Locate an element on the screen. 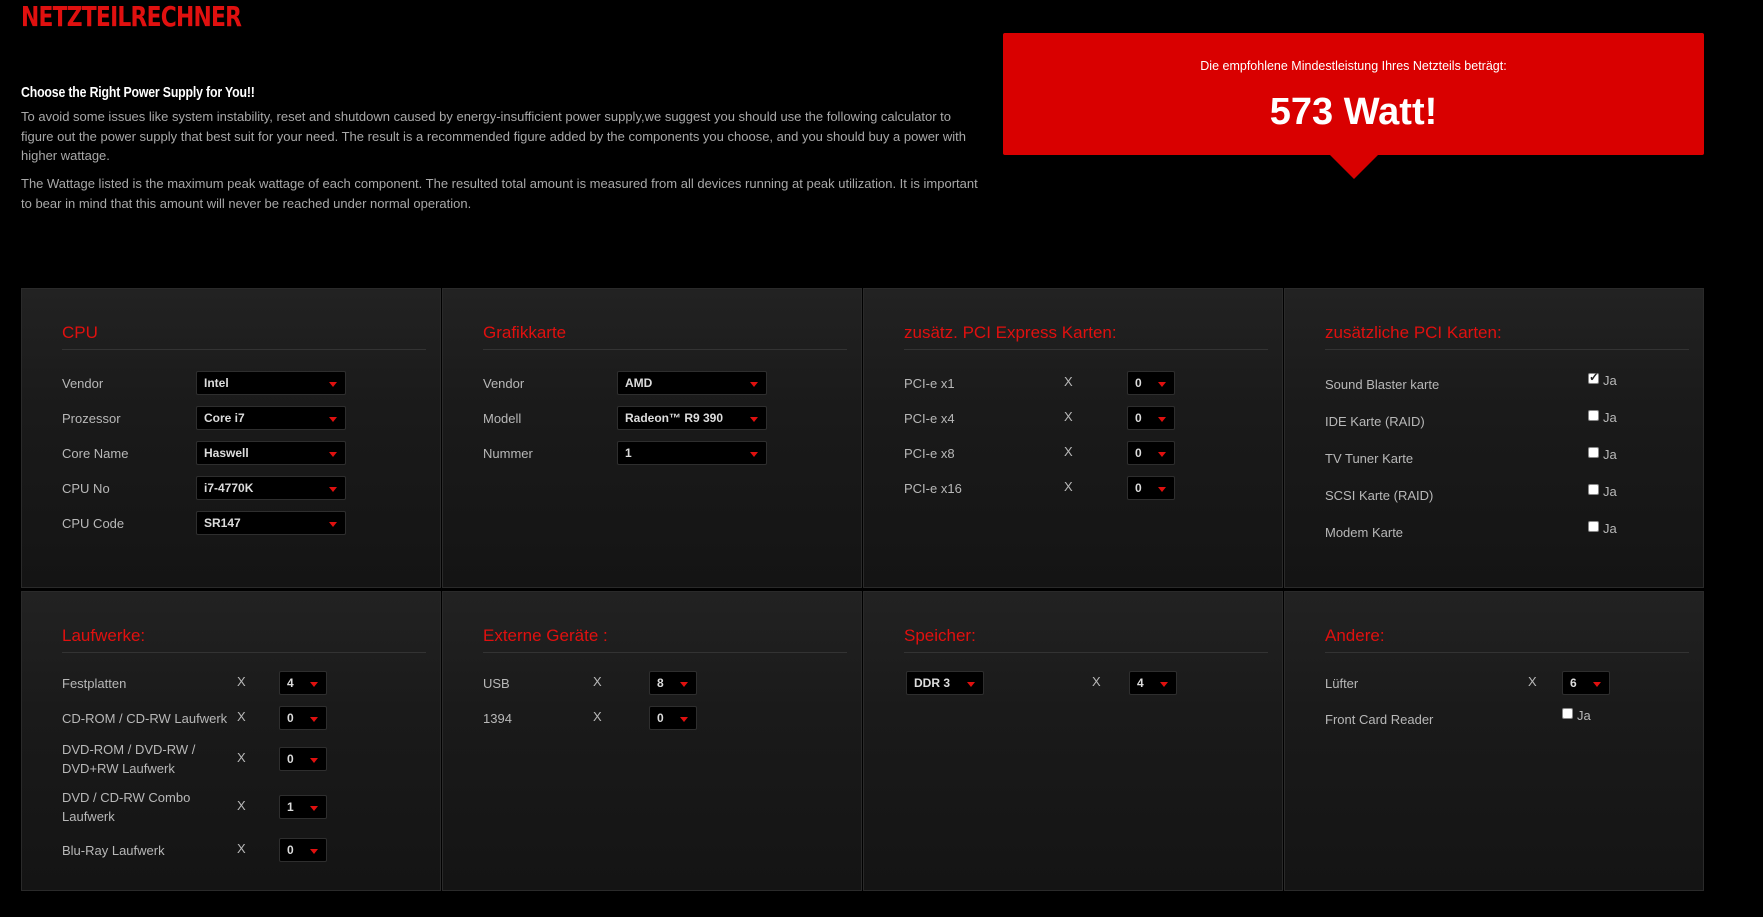 Image resolution: width=1763 pixels, height=917 pixels. panel-memory: Speicher: DDR 3 X 4 is located at coordinates (1073, 741).